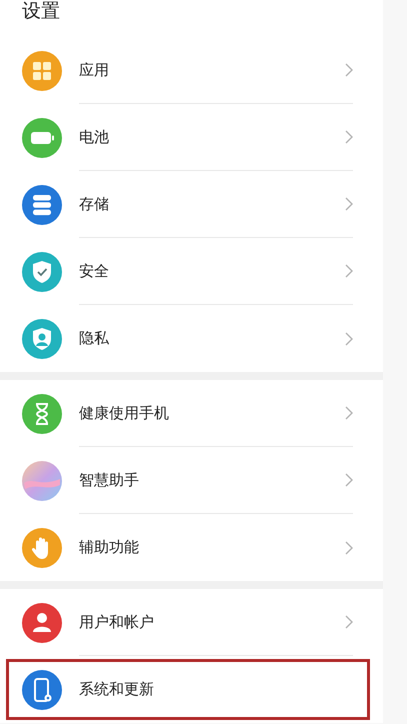 This screenshot has width=407, height=724. I want to click on item-label: 用户和帐户, so click(116, 622).